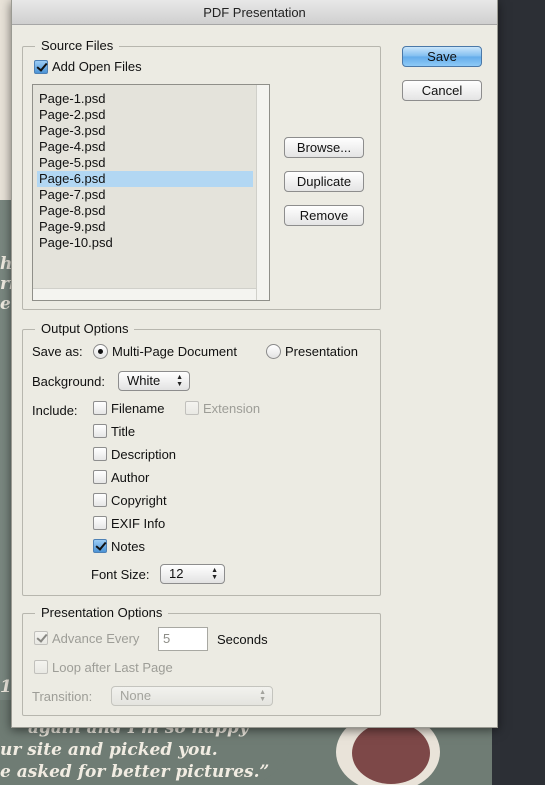 The width and height of the screenshot is (545, 785). I want to click on exif-info-checkbox, so click(100, 523).